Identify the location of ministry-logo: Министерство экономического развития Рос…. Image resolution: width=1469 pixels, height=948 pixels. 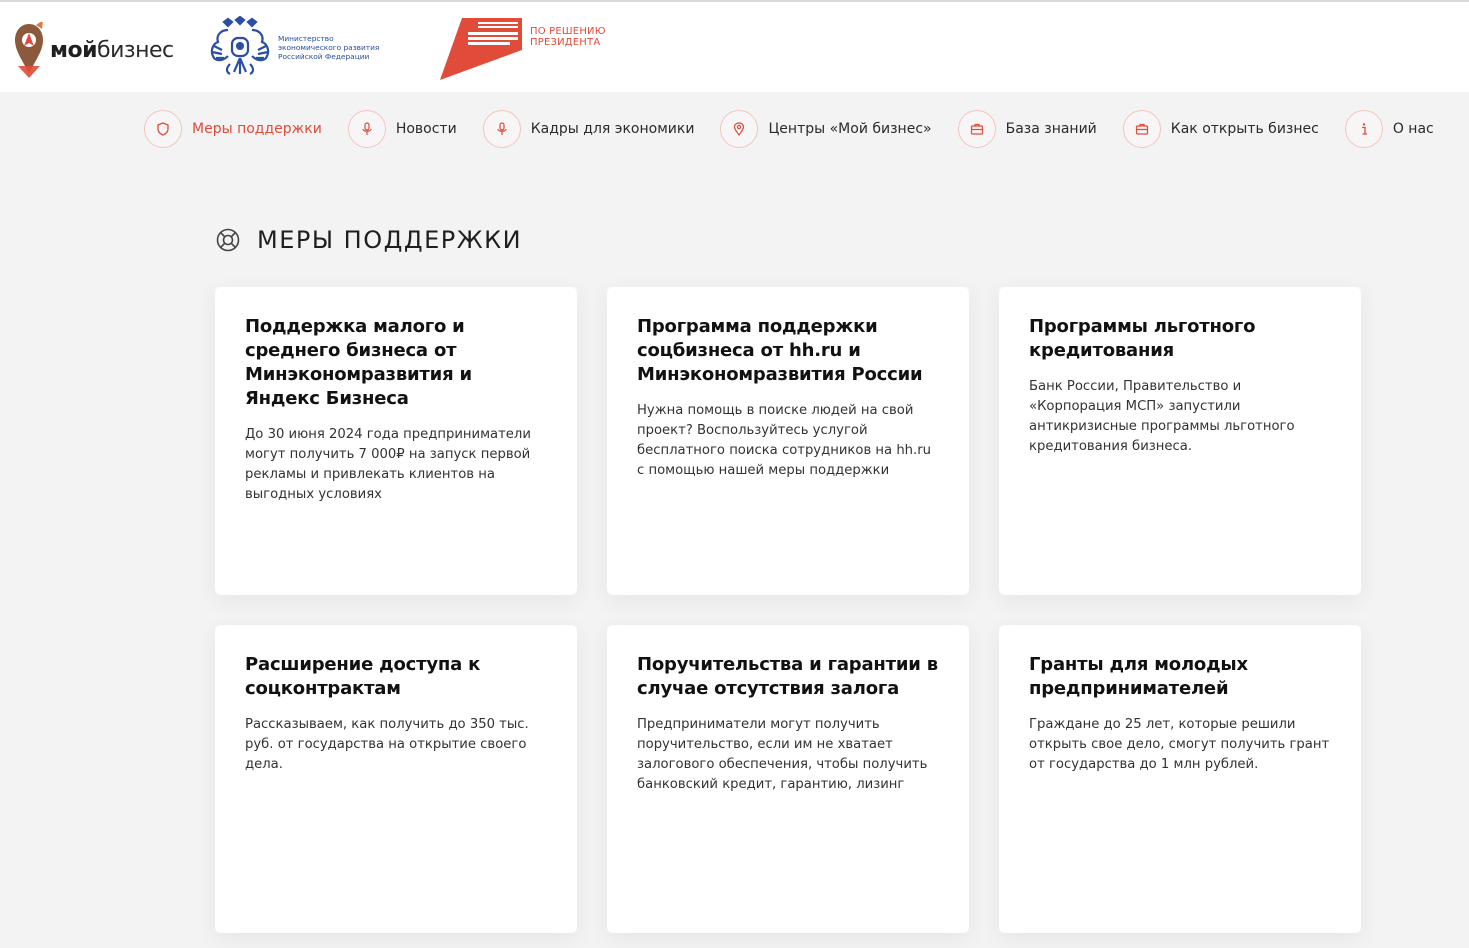
(298, 47).